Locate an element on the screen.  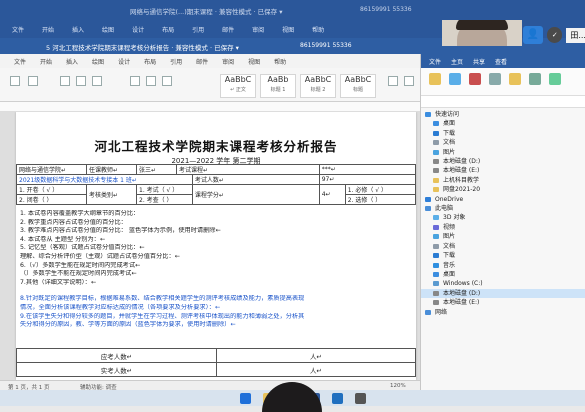
meeting-id-back: 86159991 55336 is located at coordinates (386, 9).